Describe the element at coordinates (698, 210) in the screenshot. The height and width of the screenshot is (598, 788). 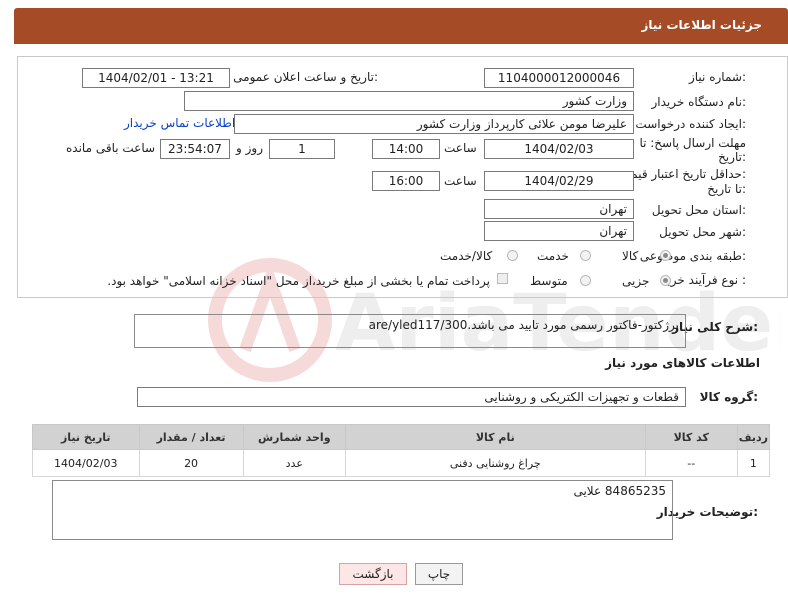
I see `province-label: استان محل تحویل:` at that location.